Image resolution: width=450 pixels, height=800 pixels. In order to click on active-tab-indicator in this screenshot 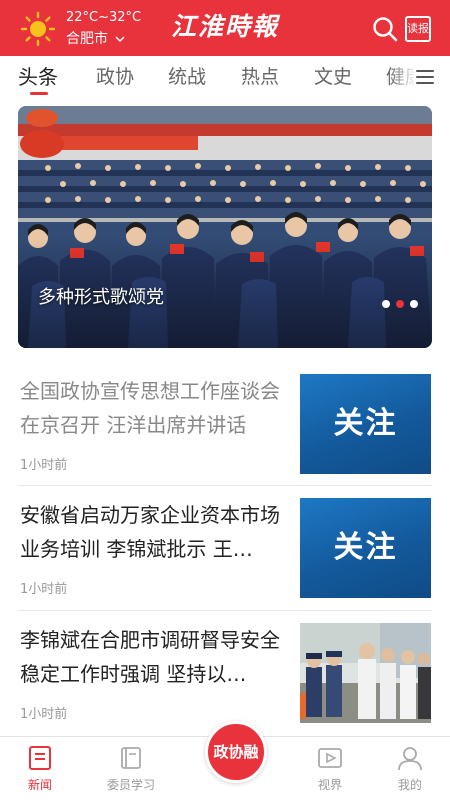, I will do `click(39, 93)`.